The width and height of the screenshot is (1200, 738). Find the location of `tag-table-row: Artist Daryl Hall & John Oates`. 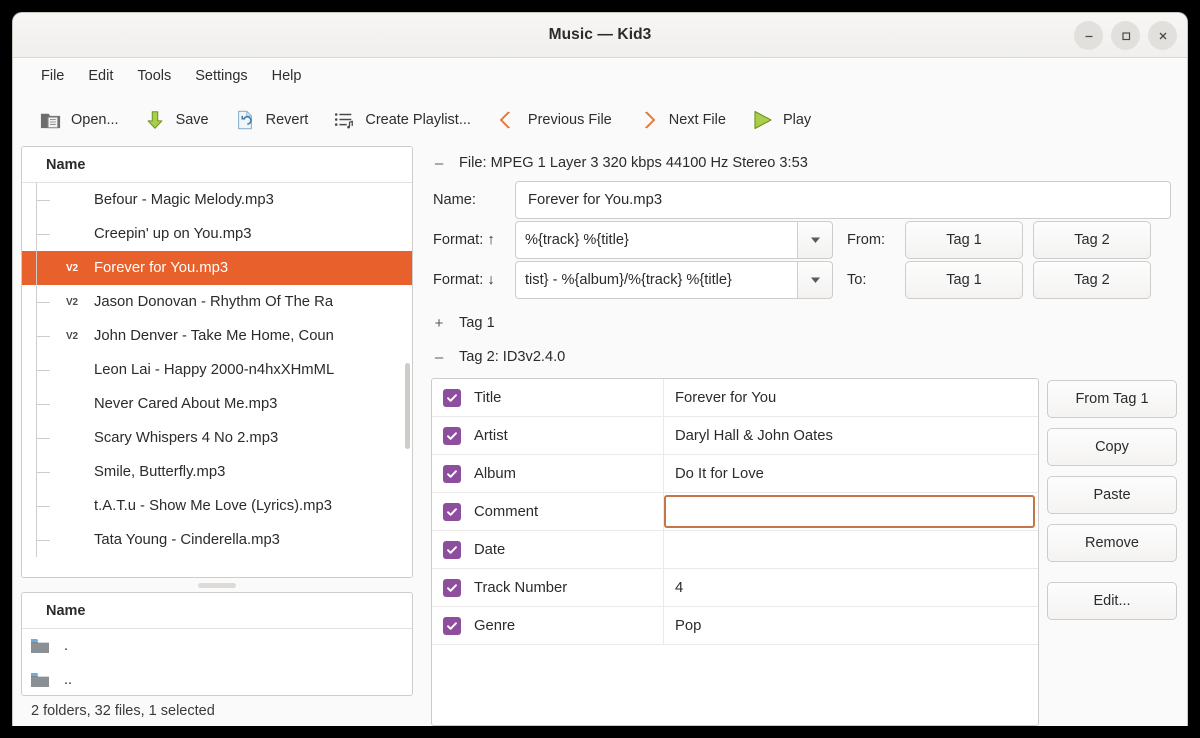

tag-table-row: Artist Daryl Hall & John Oates is located at coordinates (735, 436).